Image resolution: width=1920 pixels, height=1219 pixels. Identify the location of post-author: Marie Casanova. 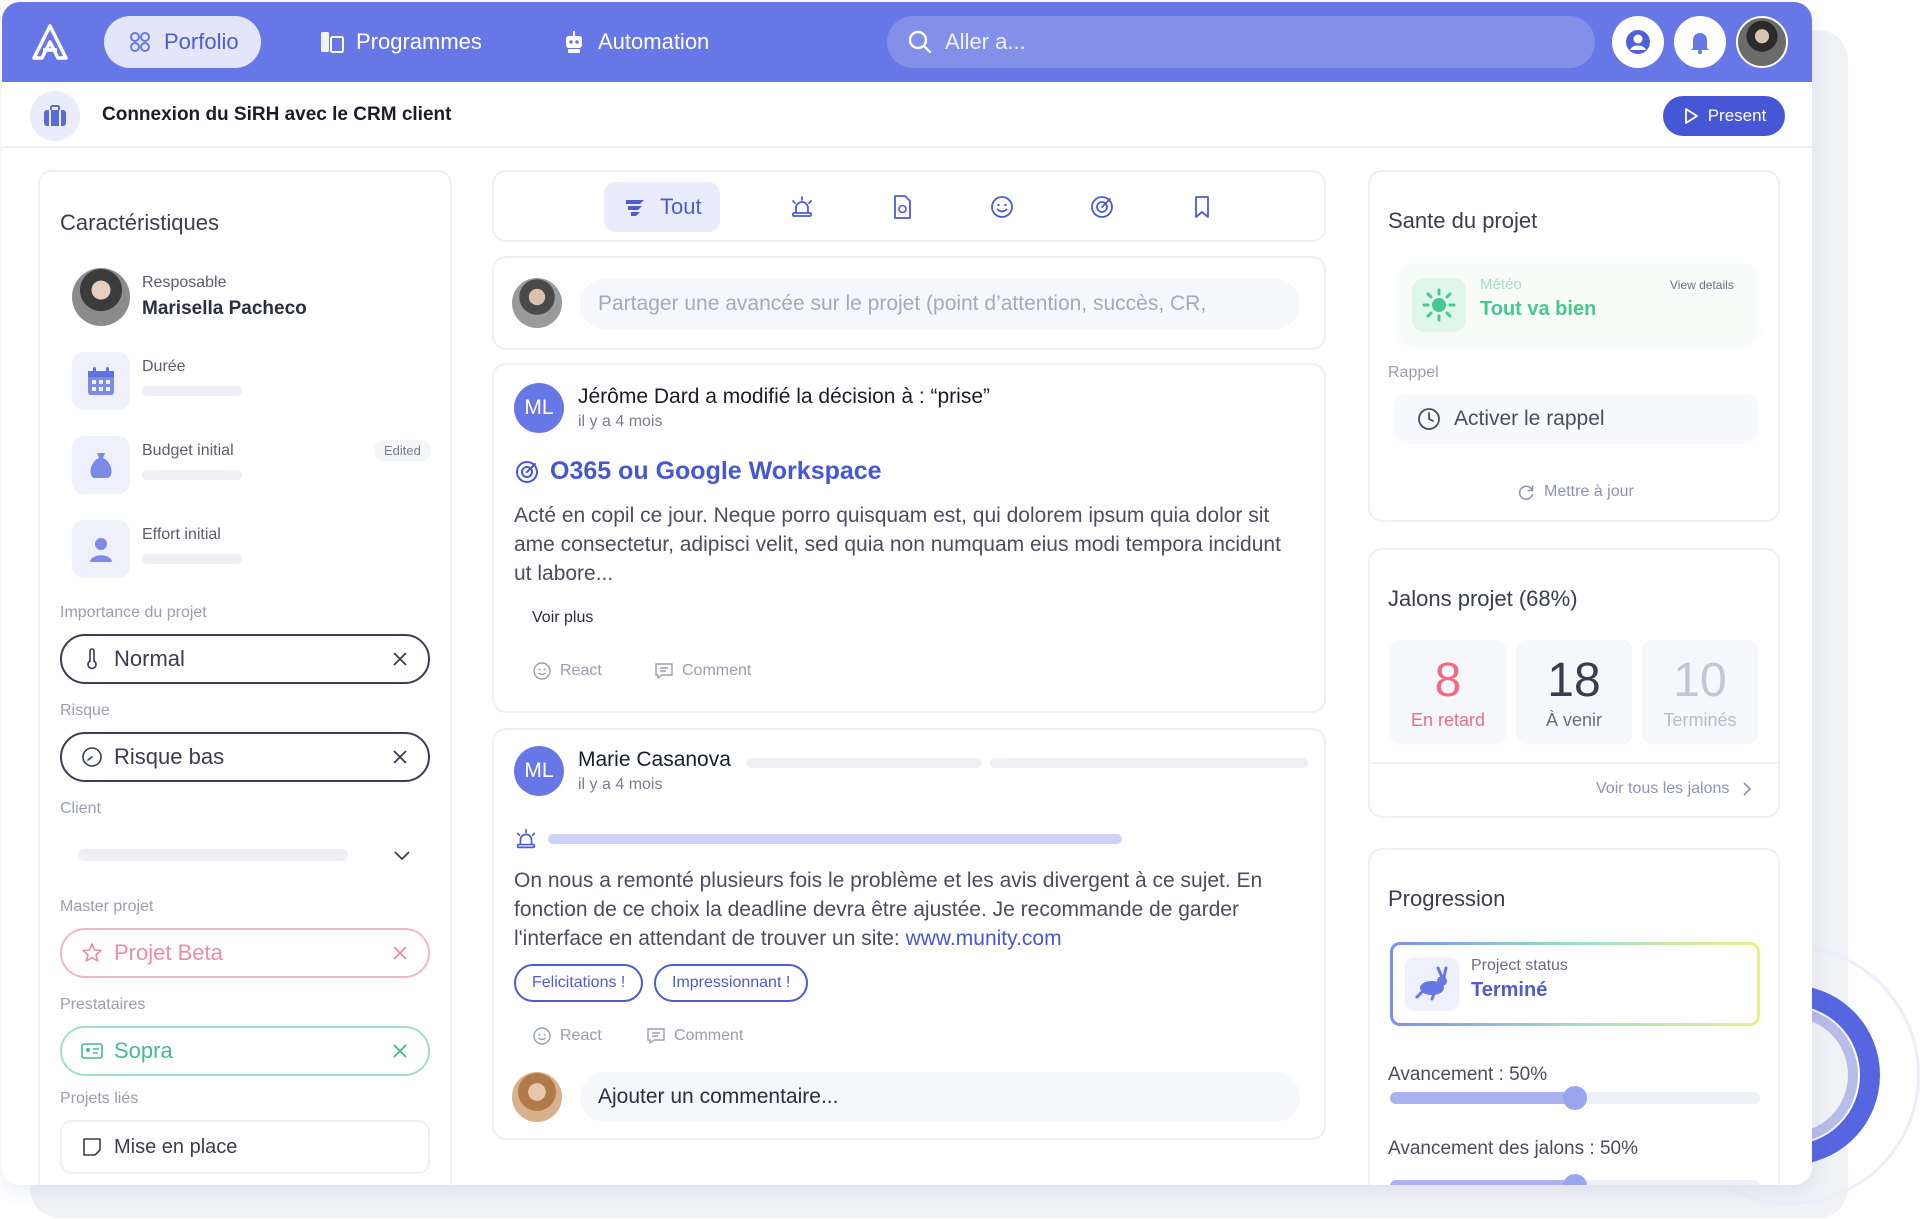
(654, 759).